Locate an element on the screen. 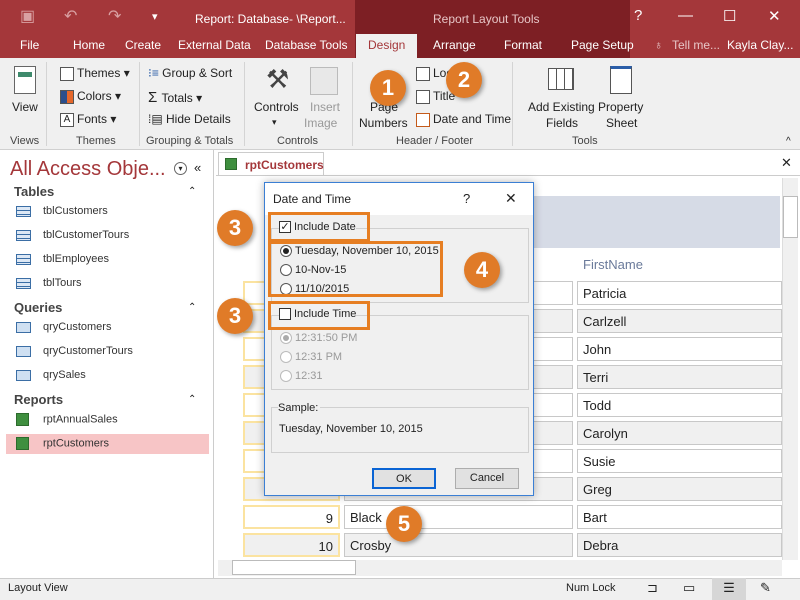  cell-last: Crosby is located at coordinates (458, 545).